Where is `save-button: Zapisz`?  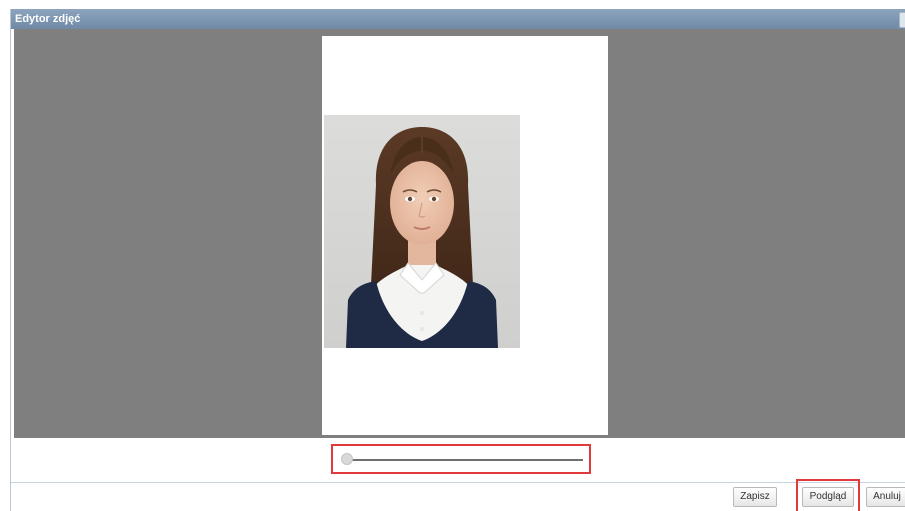 save-button: Zapisz is located at coordinates (755, 497).